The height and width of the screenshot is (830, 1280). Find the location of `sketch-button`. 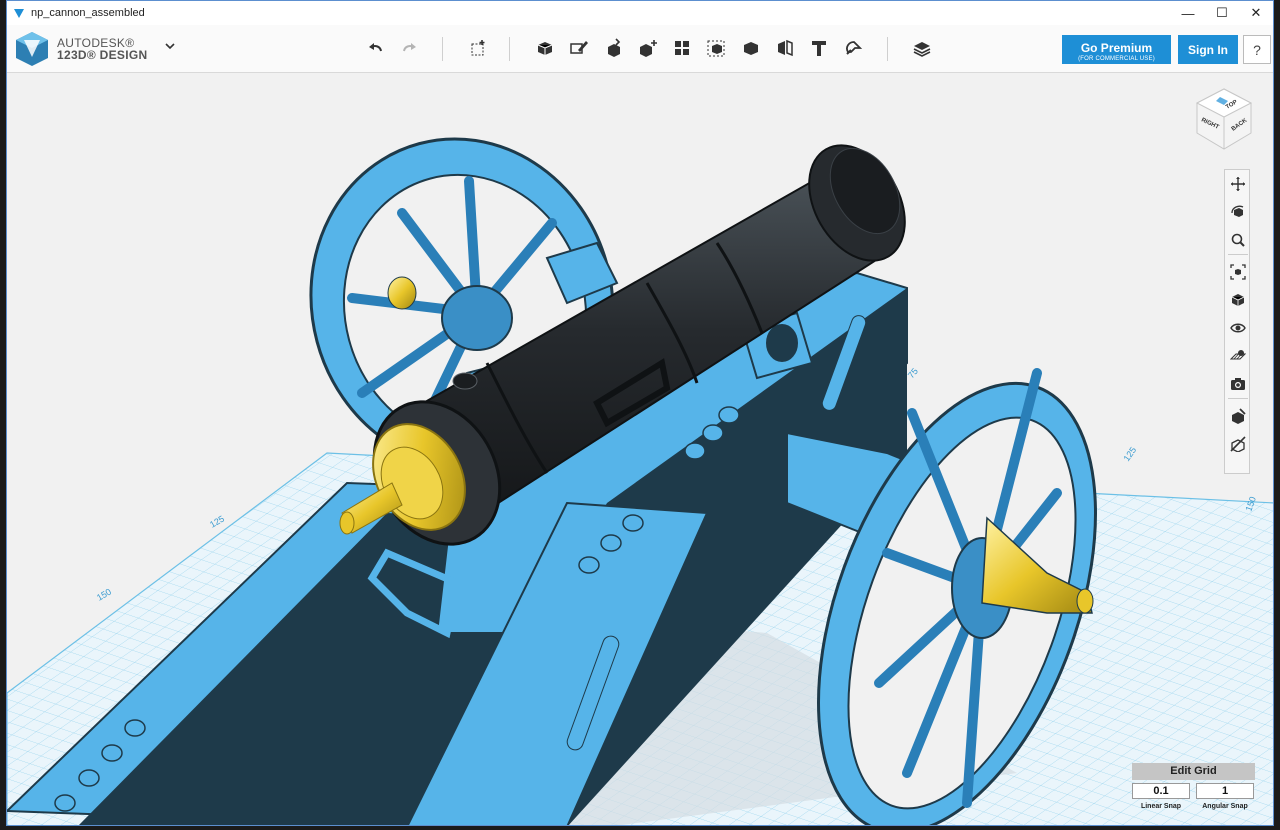

sketch-button is located at coordinates (579, 48).